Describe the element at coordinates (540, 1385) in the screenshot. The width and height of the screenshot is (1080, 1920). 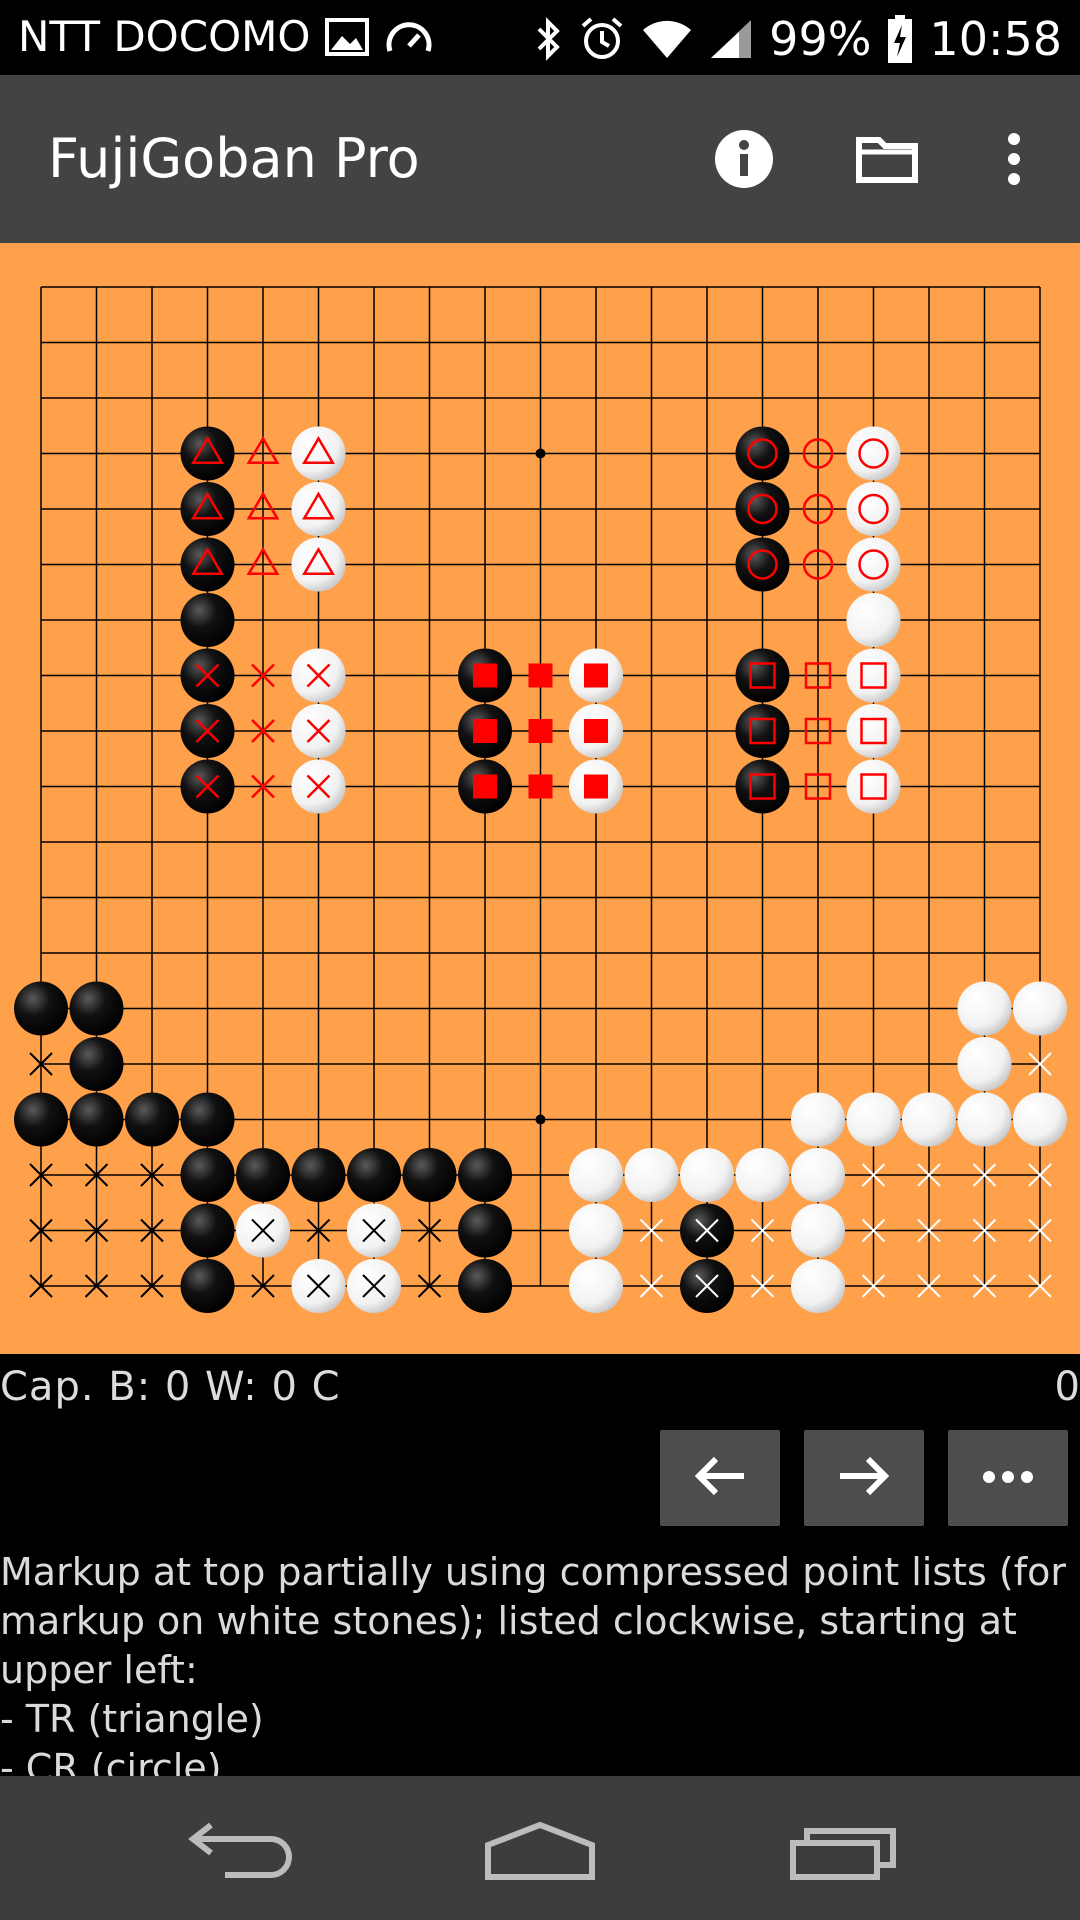
I see `capture-bar: Cap. B: 0 W: 0 C 0` at that location.